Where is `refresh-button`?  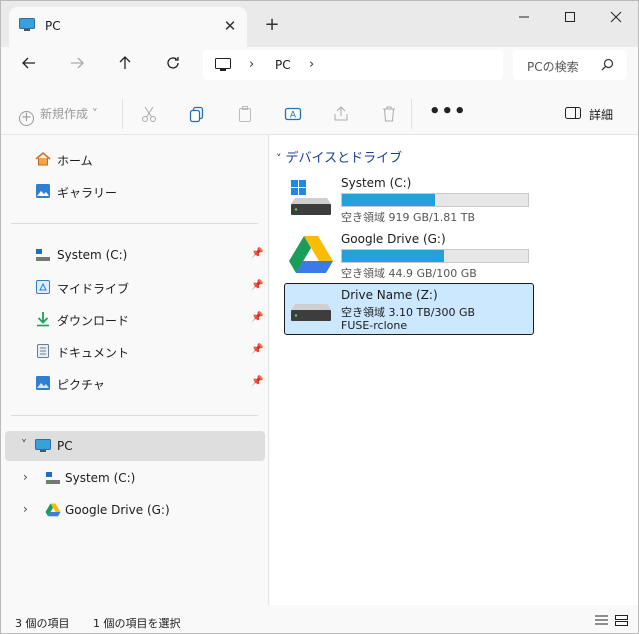 refresh-button is located at coordinates (173, 67).